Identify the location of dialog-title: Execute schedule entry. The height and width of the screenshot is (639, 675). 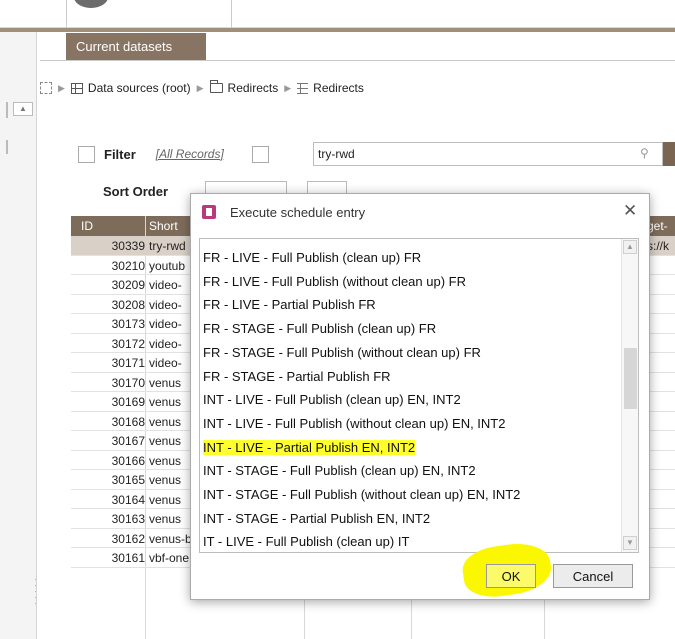
(298, 212).